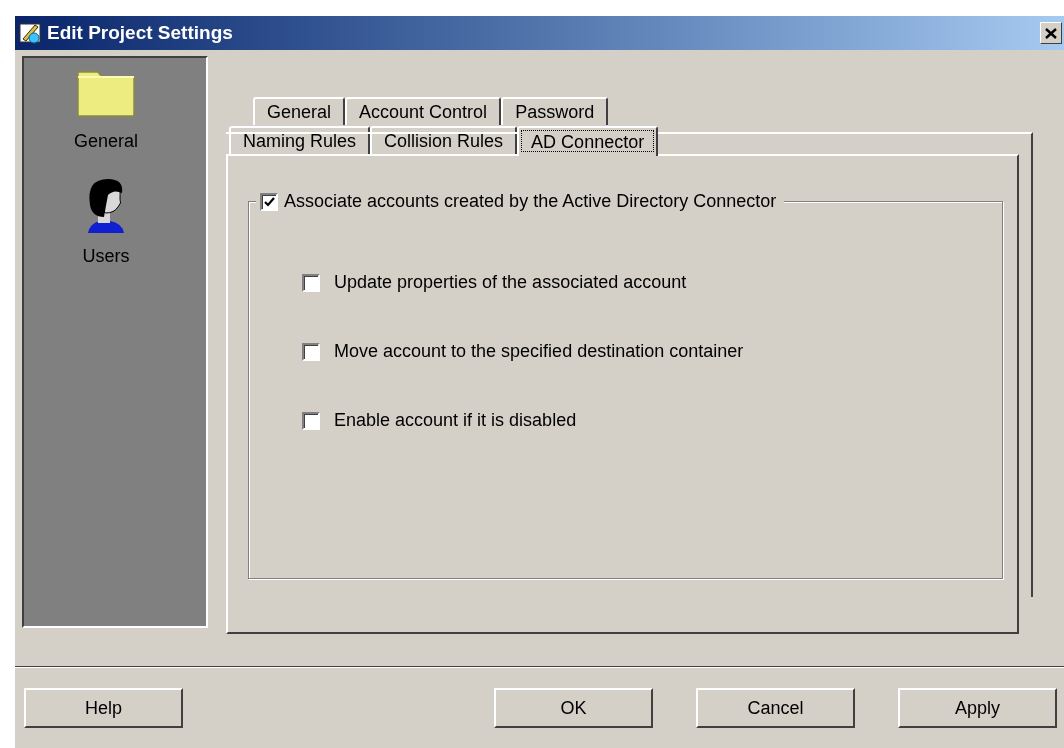 This screenshot has width=1064, height=748. Describe the element at coordinates (573, 708) in the screenshot. I see `dialog-button: OK` at that location.